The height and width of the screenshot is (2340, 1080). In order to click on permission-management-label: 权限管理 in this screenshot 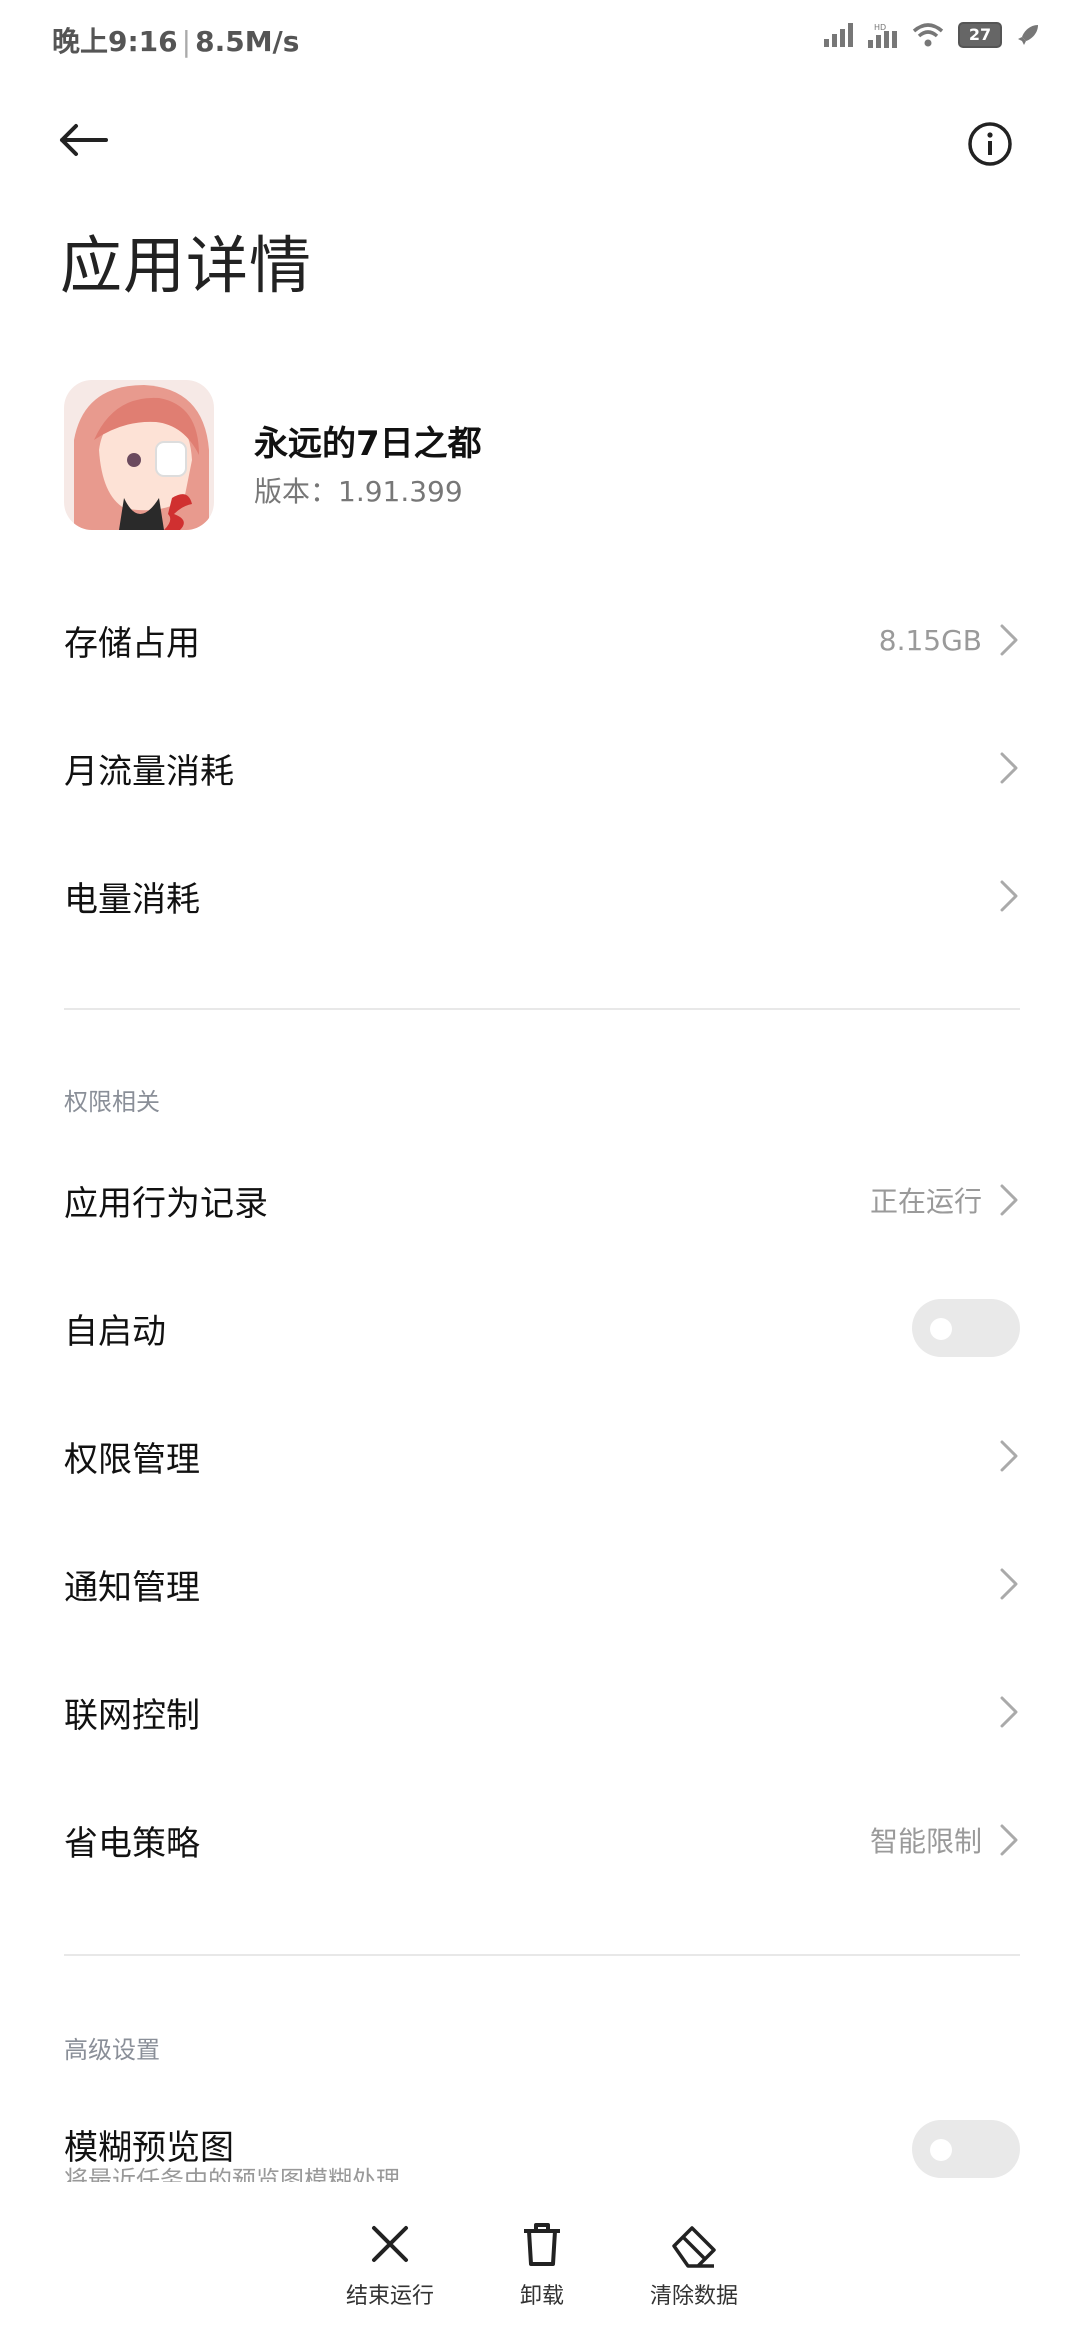, I will do `click(132, 1459)`.